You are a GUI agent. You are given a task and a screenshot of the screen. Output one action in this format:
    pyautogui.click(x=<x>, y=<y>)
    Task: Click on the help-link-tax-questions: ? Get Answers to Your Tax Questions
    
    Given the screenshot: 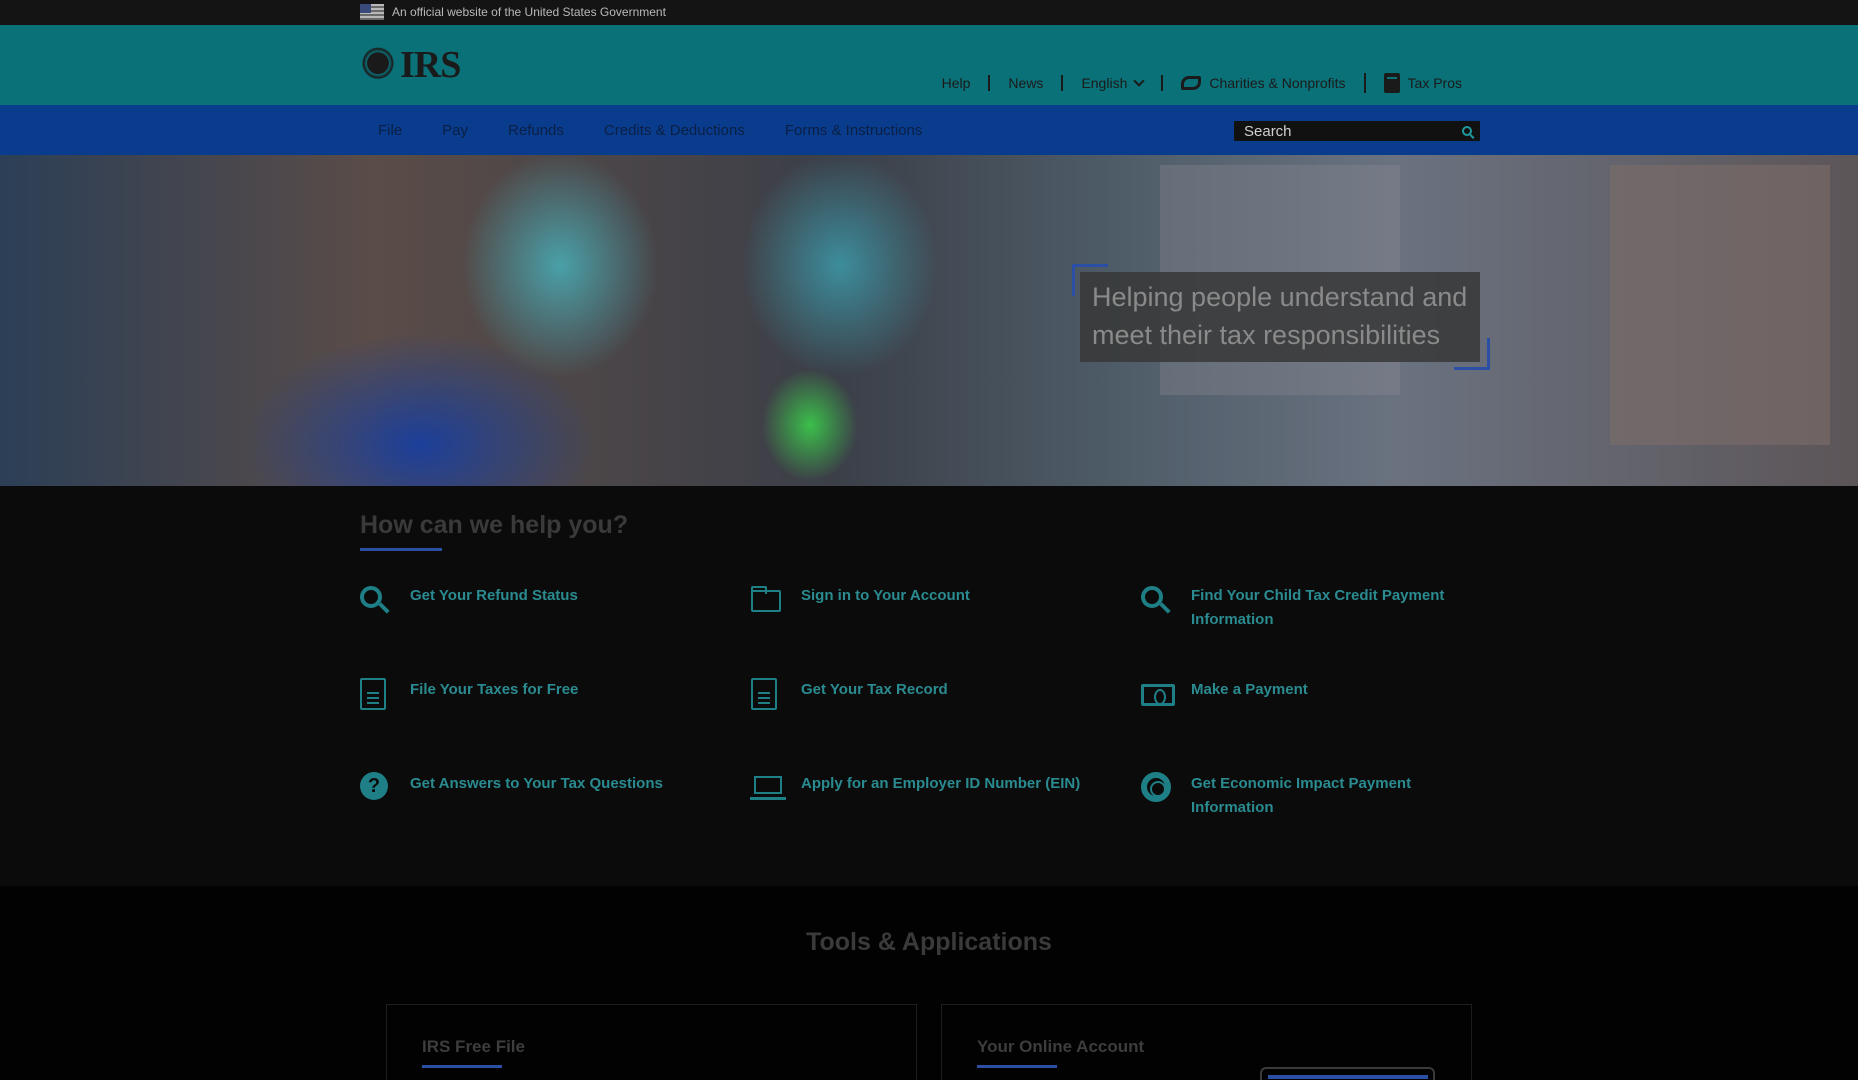 What is the action you would take?
    pyautogui.click(x=511, y=789)
    